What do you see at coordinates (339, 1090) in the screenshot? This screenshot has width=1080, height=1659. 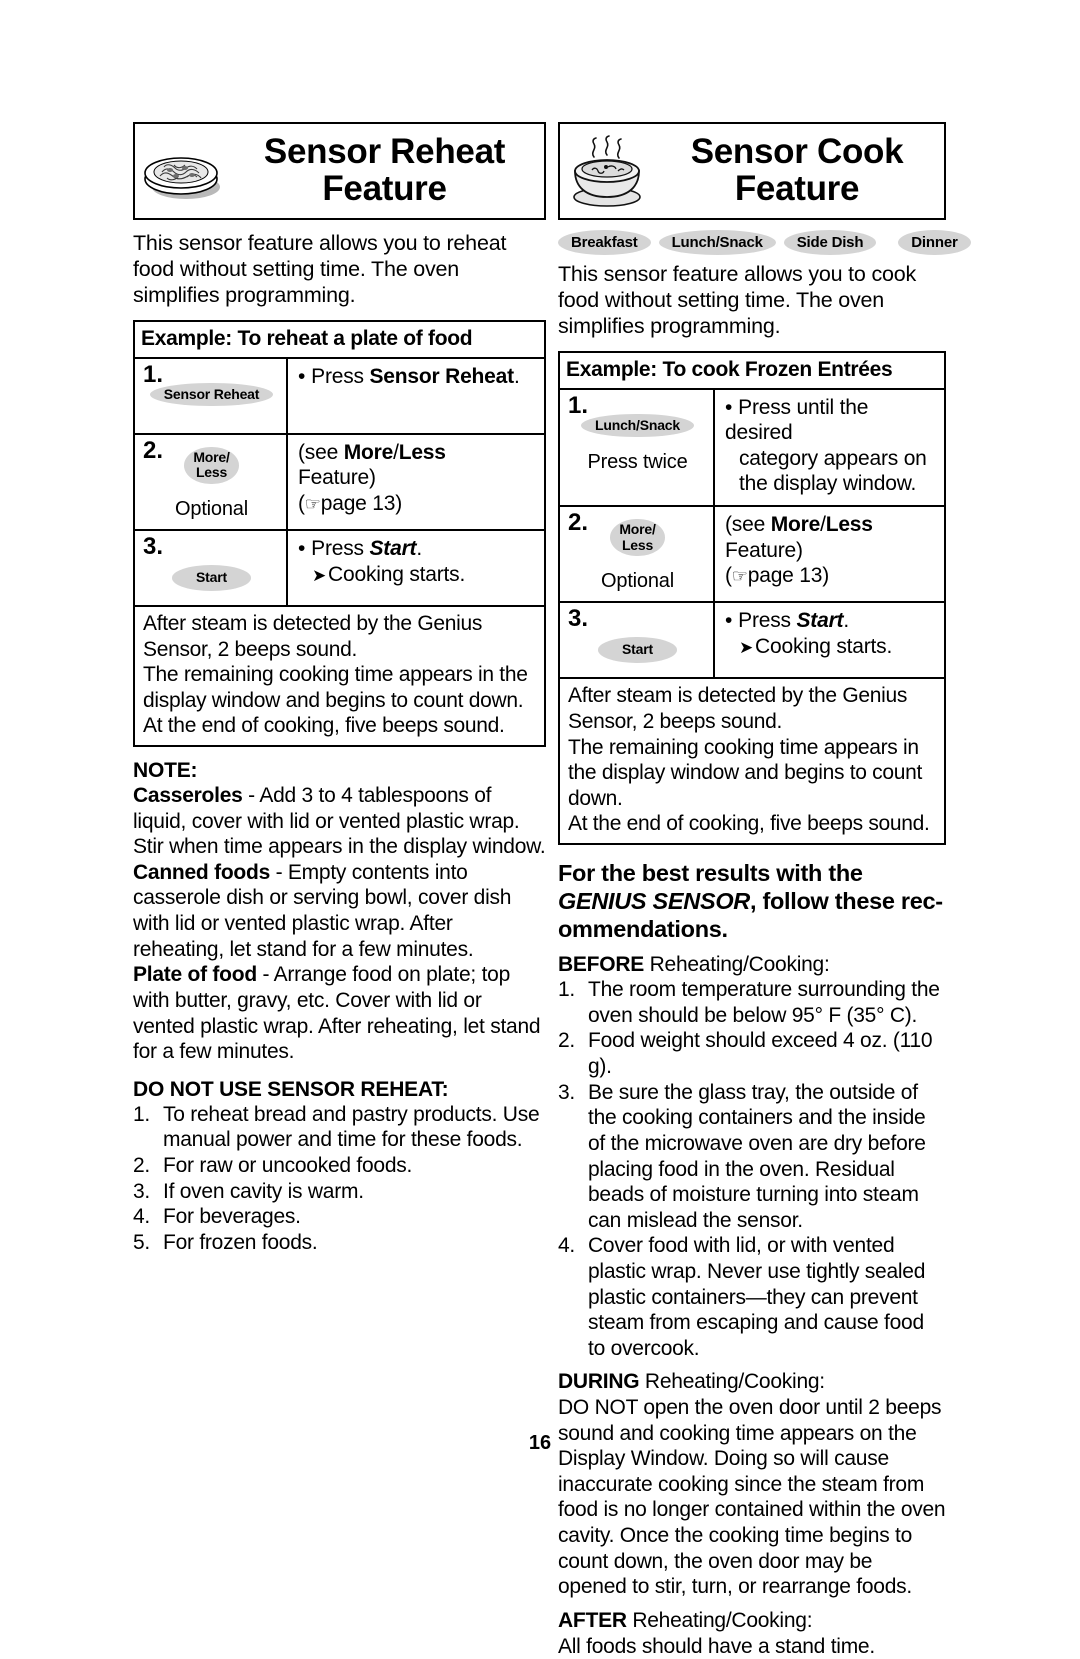 I see `do-not-use-heading: DO NOT USE SENSOR REHEAT:` at bounding box center [339, 1090].